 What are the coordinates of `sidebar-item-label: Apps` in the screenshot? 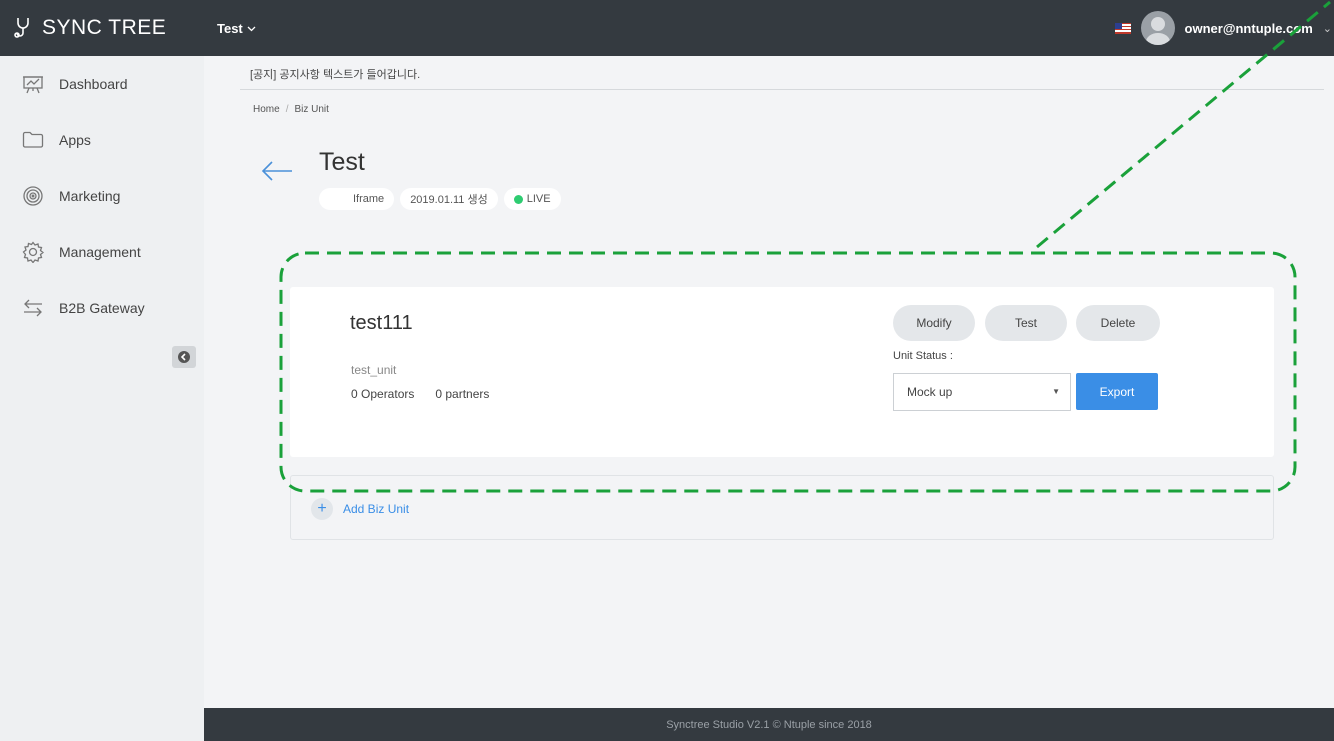 It's located at (75, 140).